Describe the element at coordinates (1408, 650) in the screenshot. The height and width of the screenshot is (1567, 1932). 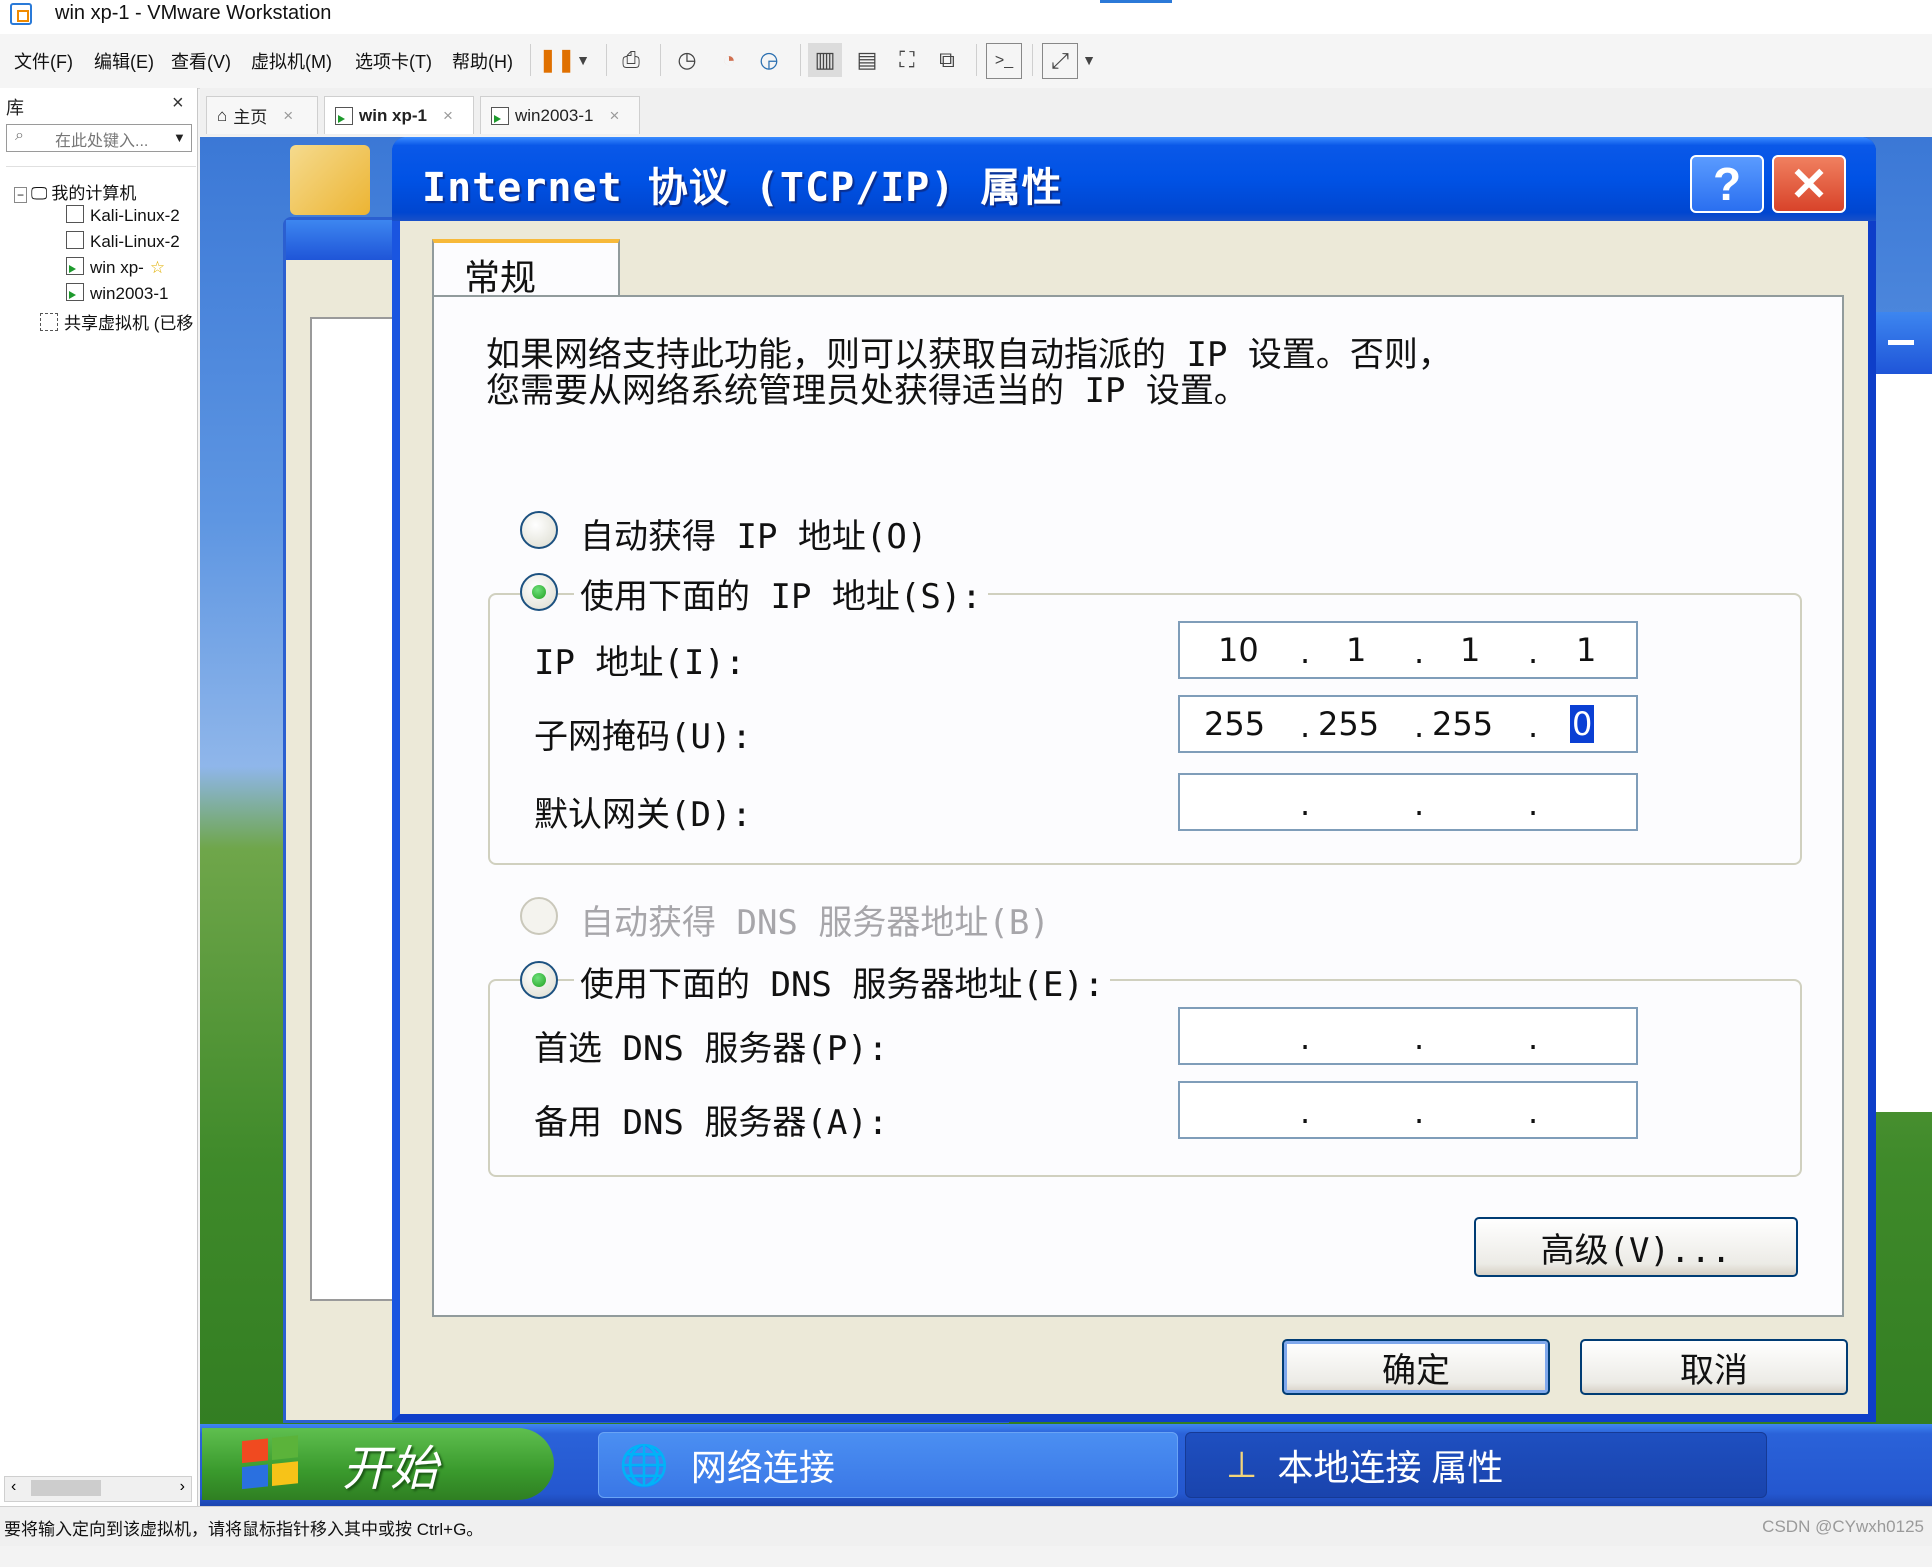
I see `ip-address-field: 10 . 1 . 1 . 1` at that location.